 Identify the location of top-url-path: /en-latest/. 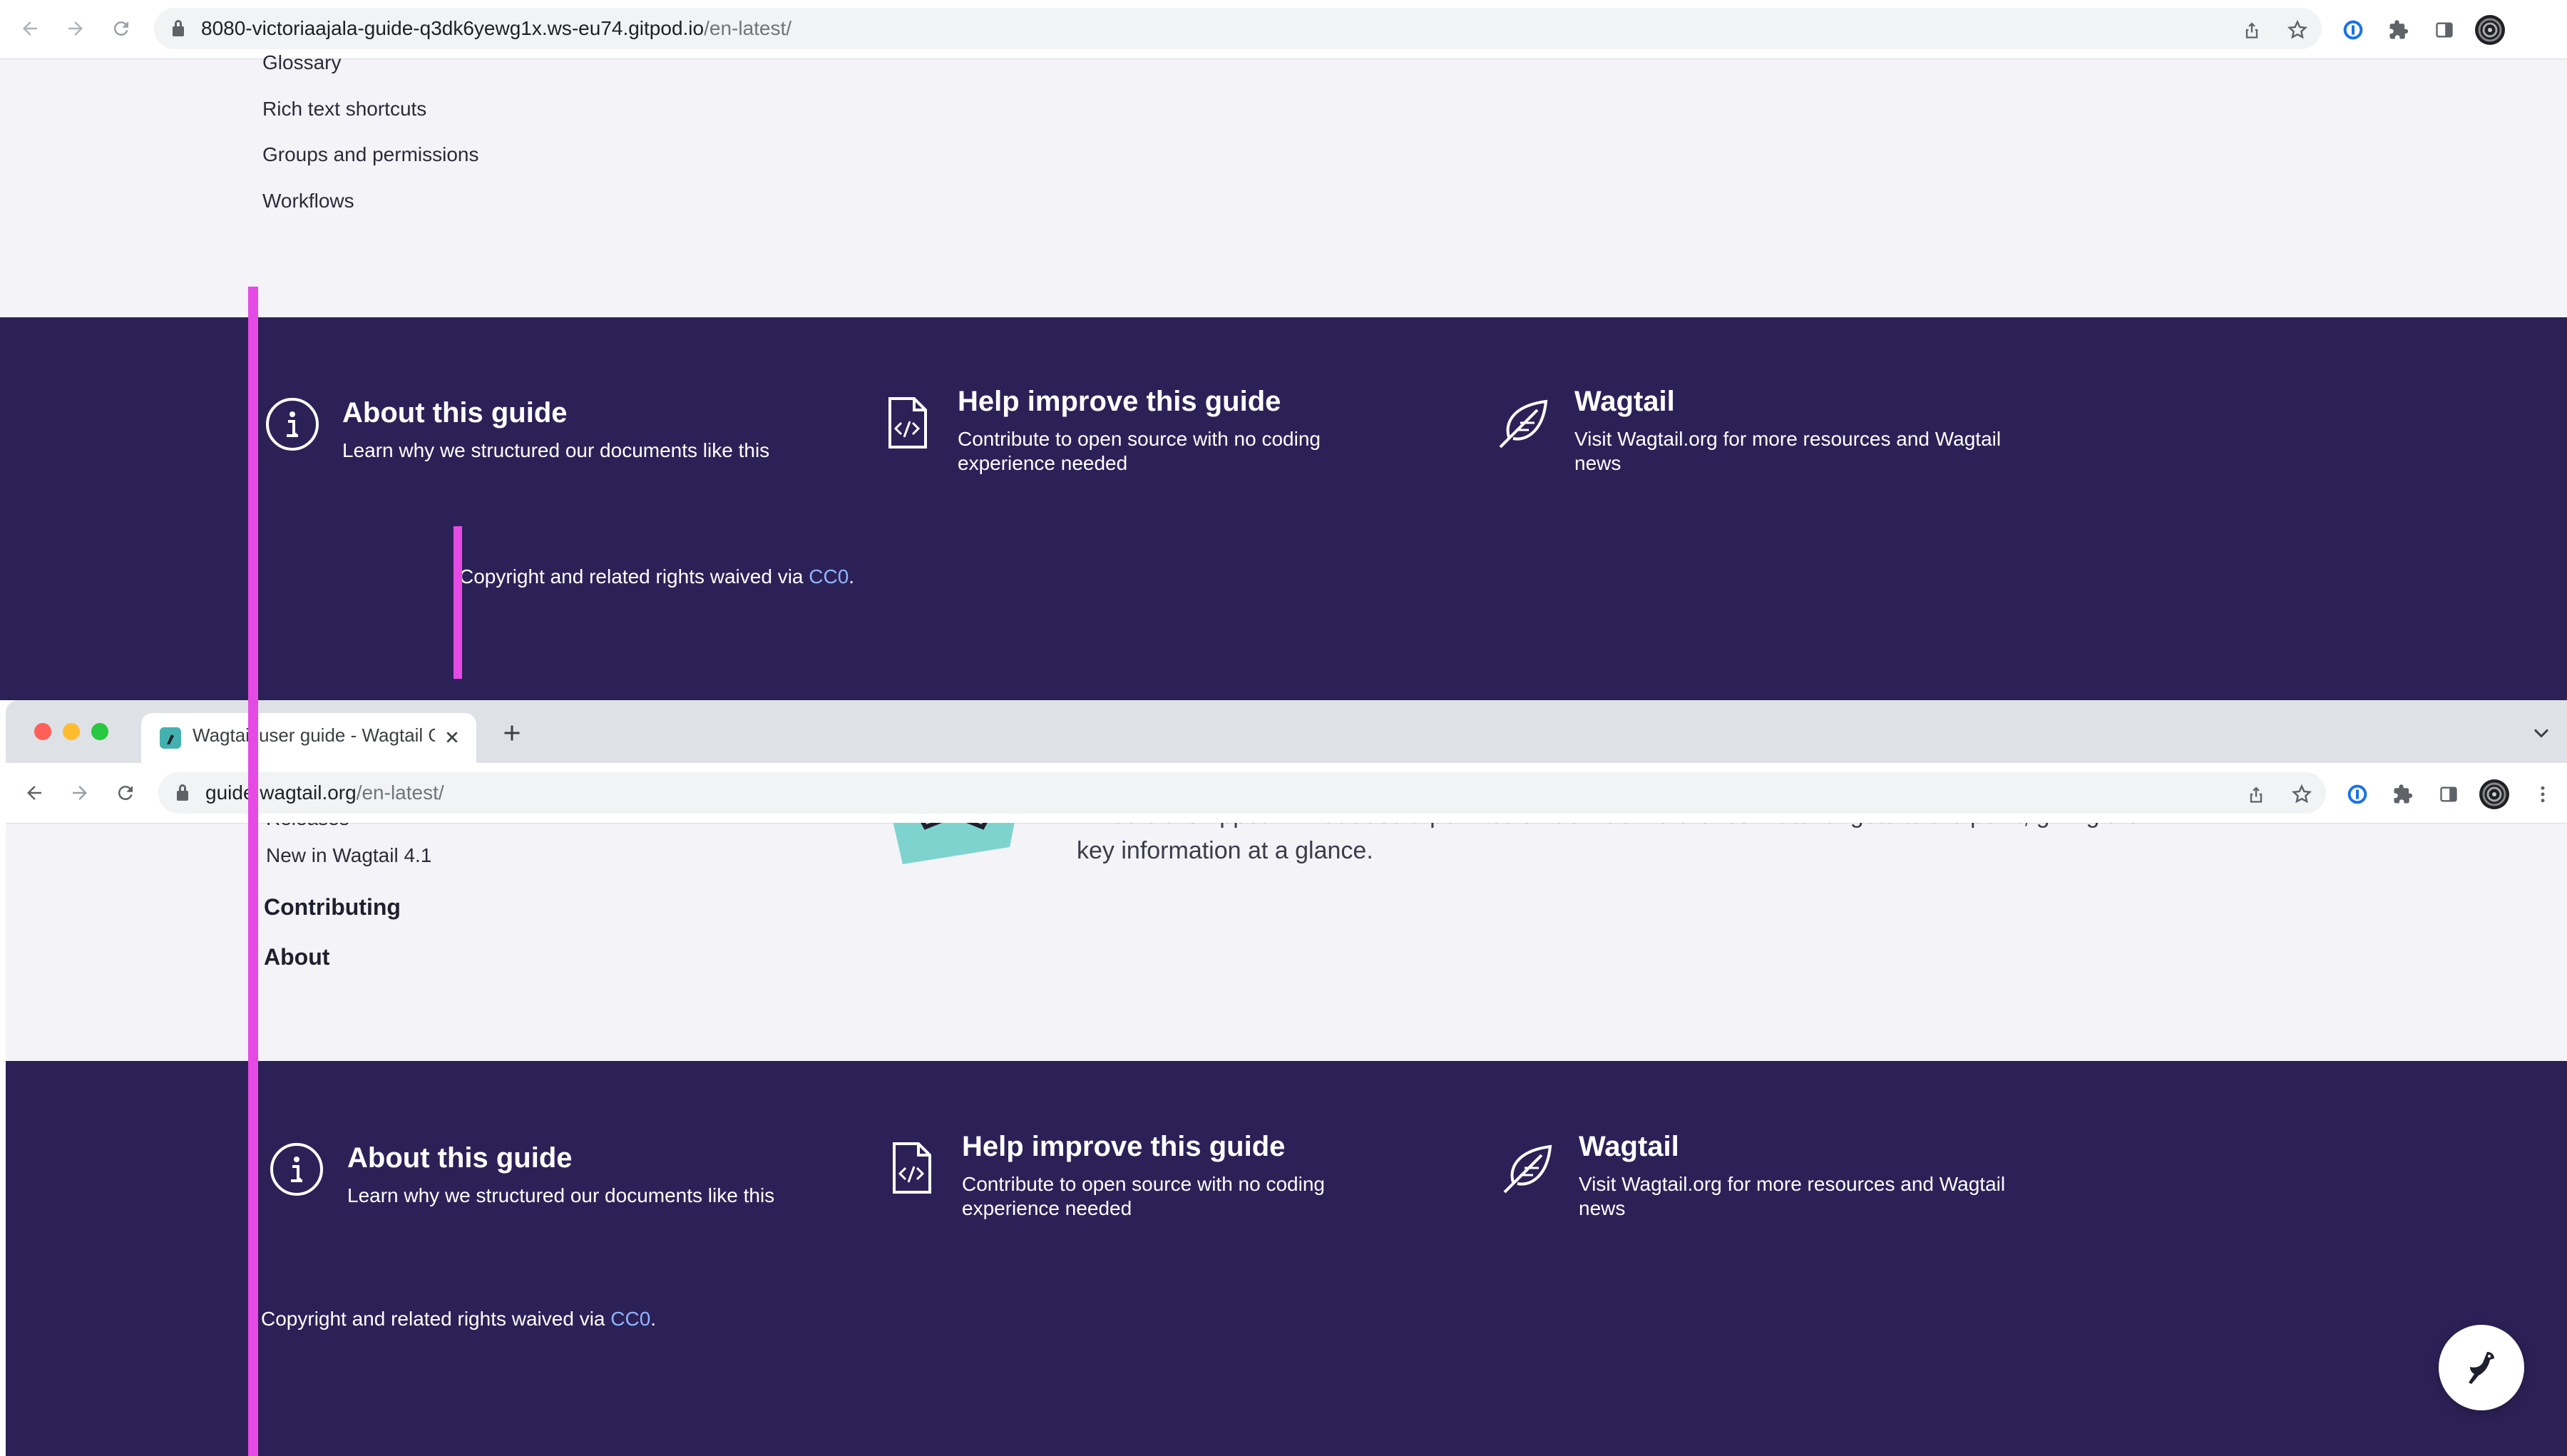
(748, 28).